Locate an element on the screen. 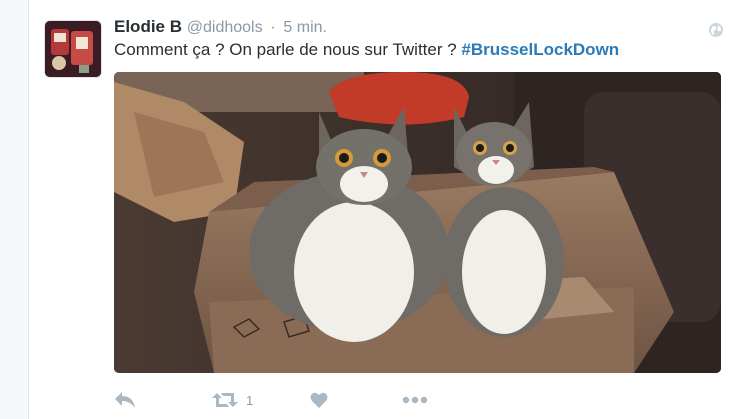 The image size is (750, 419). like-button is located at coordinates (319, 400).